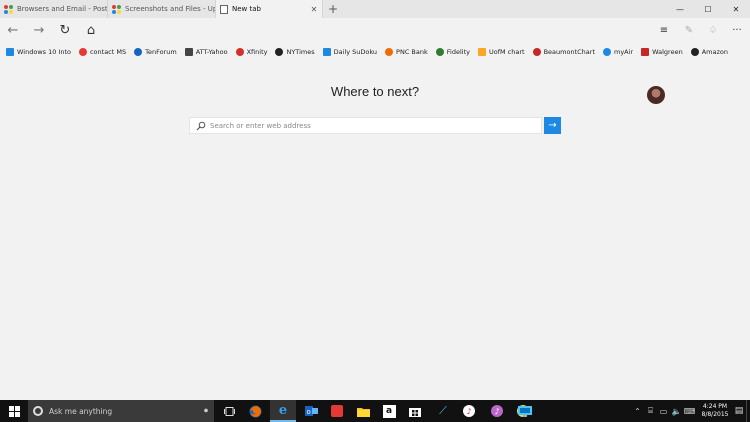 The image size is (750, 422). What do you see at coordinates (715, 406) in the screenshot?
I see `clock-time: 4:24 PM` at bounding box center [715, 406].